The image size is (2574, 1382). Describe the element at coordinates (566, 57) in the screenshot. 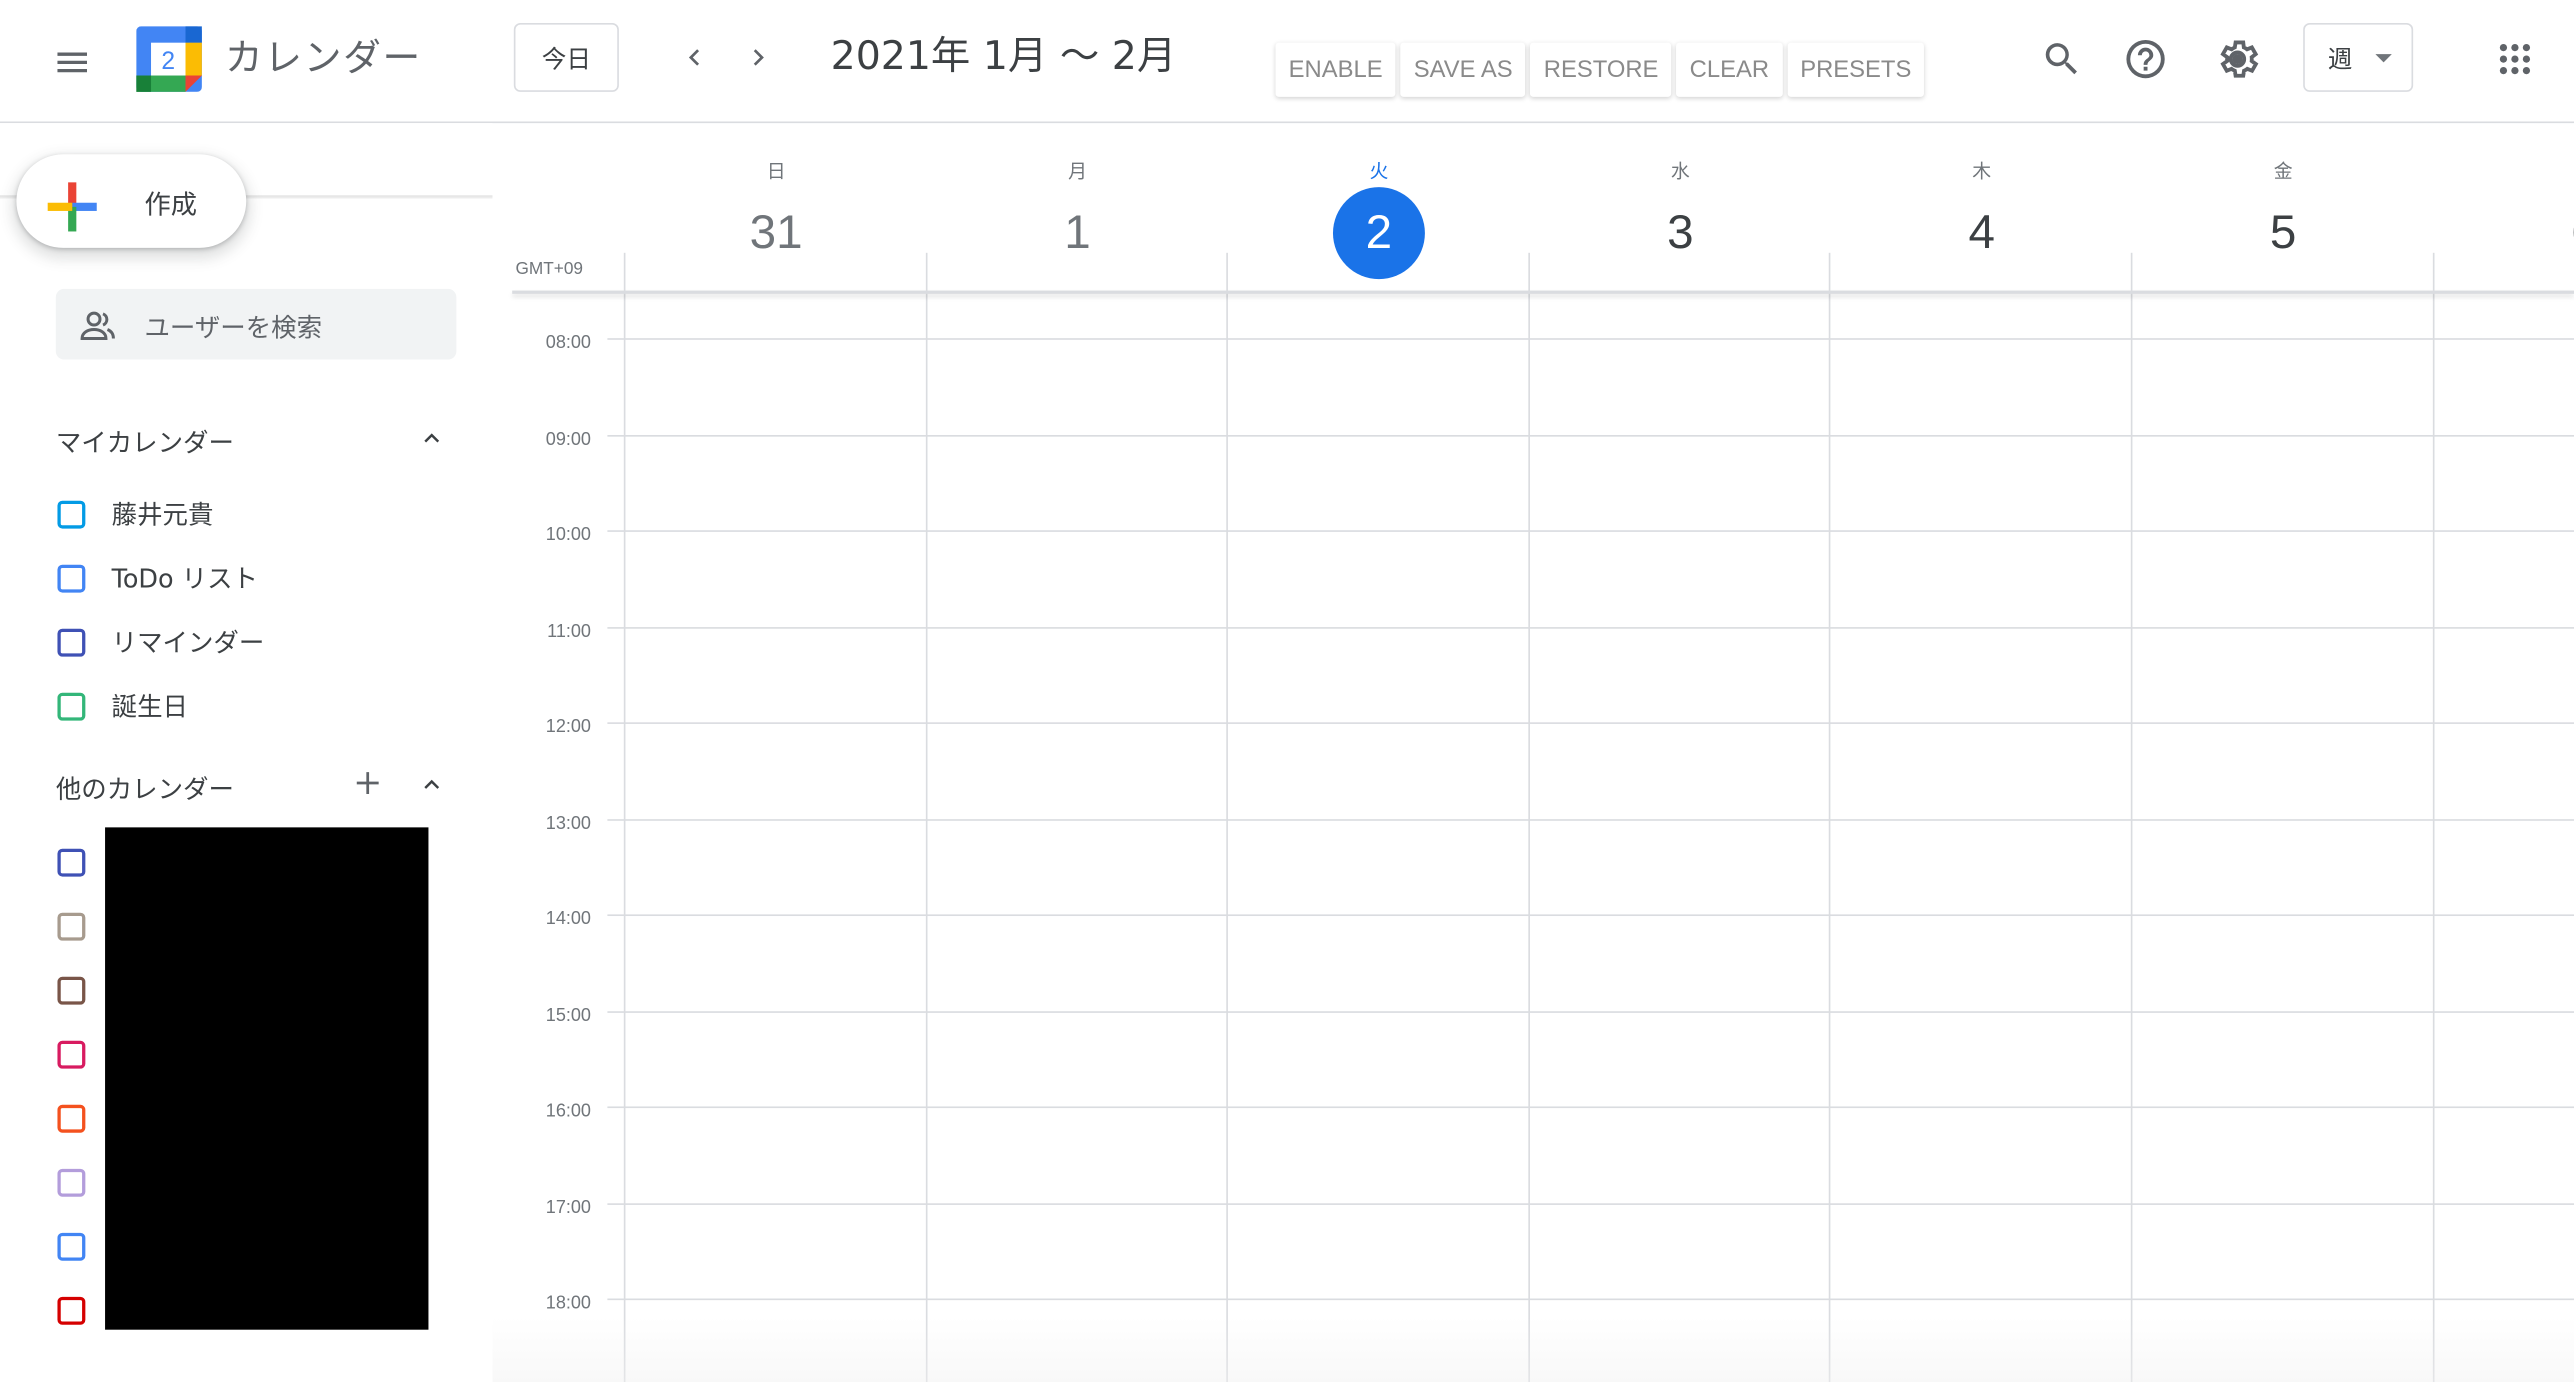

I see `today-button: 今日` at that location.